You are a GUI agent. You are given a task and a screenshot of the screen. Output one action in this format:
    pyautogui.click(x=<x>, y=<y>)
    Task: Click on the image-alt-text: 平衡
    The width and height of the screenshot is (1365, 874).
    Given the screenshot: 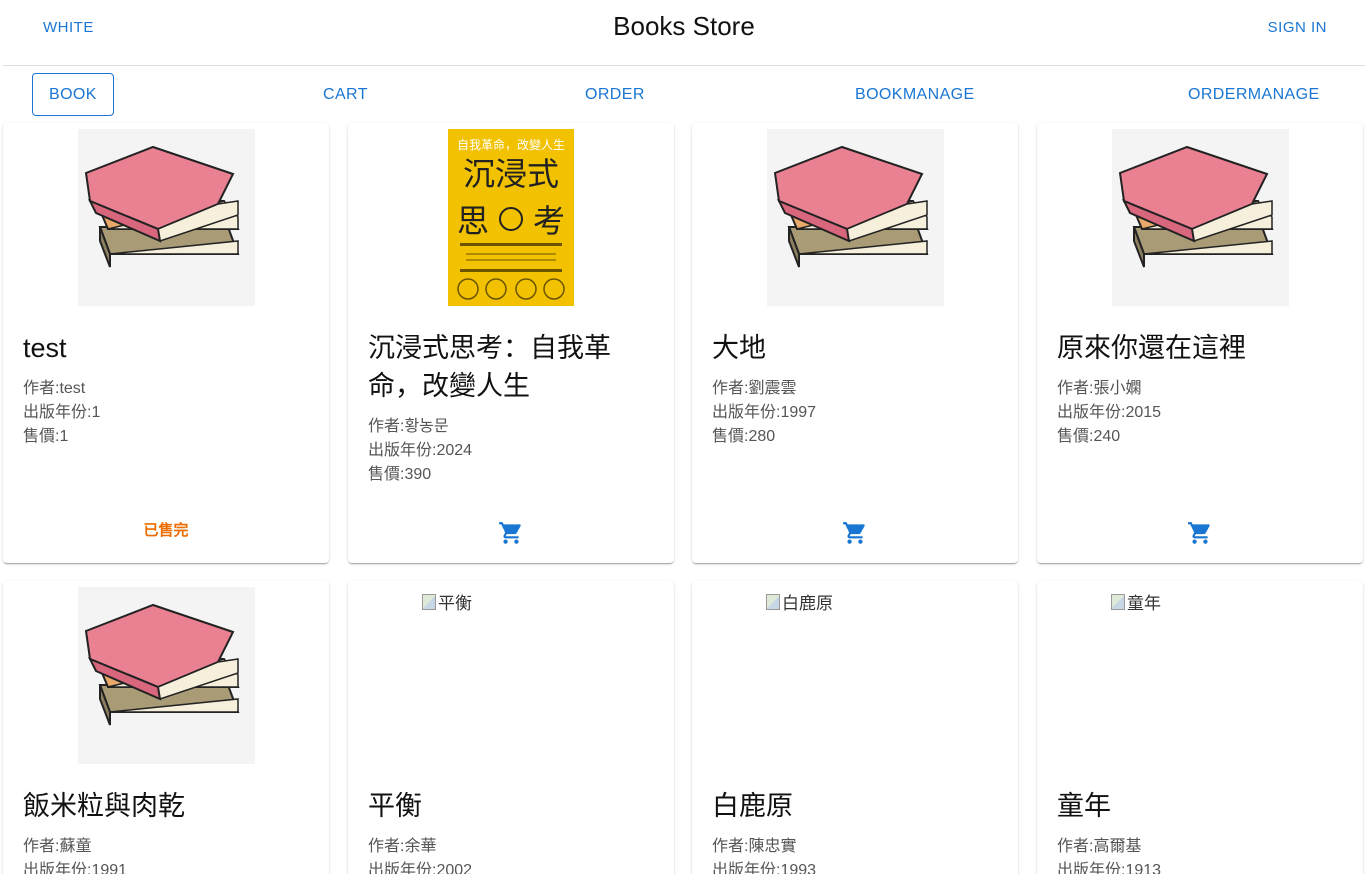 What is the action you would take?
    pyautogui.click(x=455, y=603)
    